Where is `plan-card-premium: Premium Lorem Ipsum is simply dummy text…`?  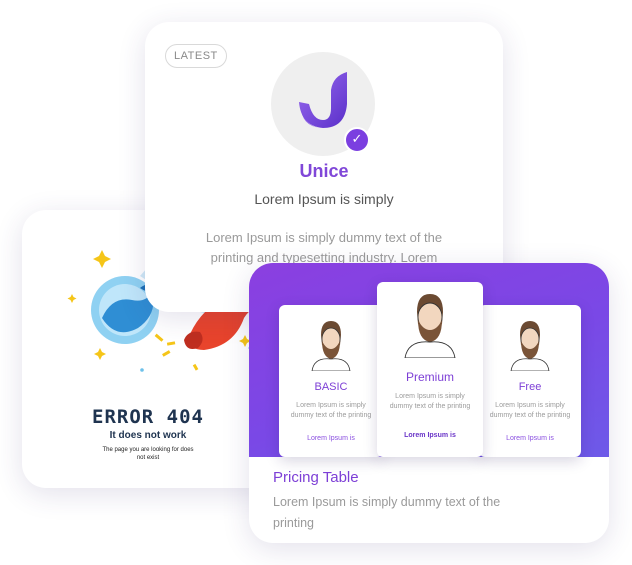
plan-card-premium: Premium Lorem Ipsum is simply dummy text… is located at coordinates (430, 369).